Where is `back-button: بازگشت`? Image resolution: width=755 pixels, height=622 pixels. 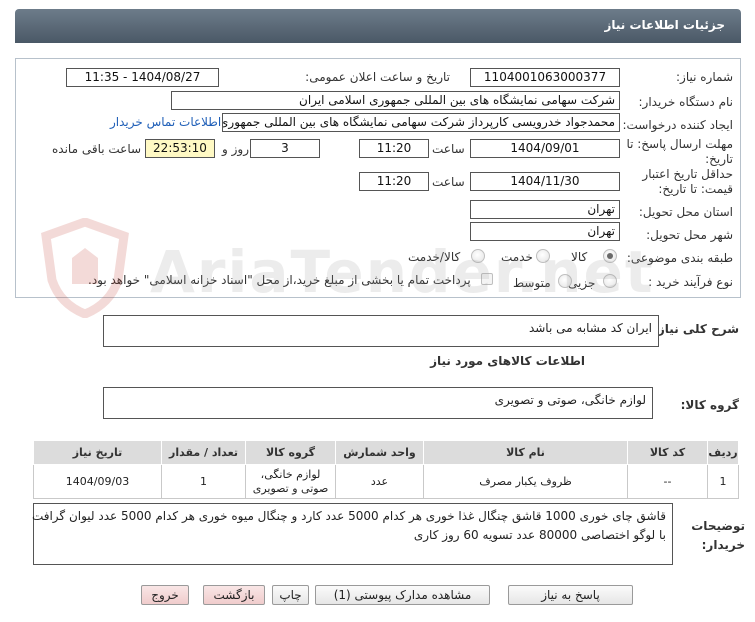
back-button: بازگشت is located at coordinates (234, 595).